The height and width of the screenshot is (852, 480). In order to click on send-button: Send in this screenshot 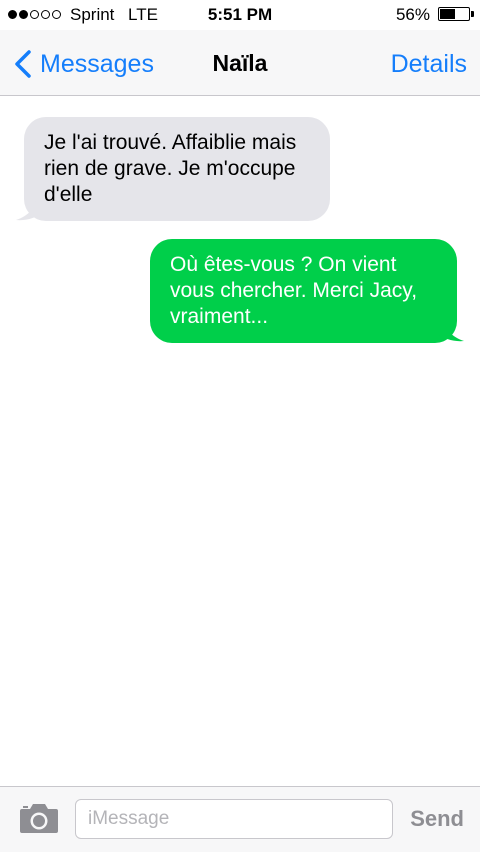, I will do `click(437, 819)`.